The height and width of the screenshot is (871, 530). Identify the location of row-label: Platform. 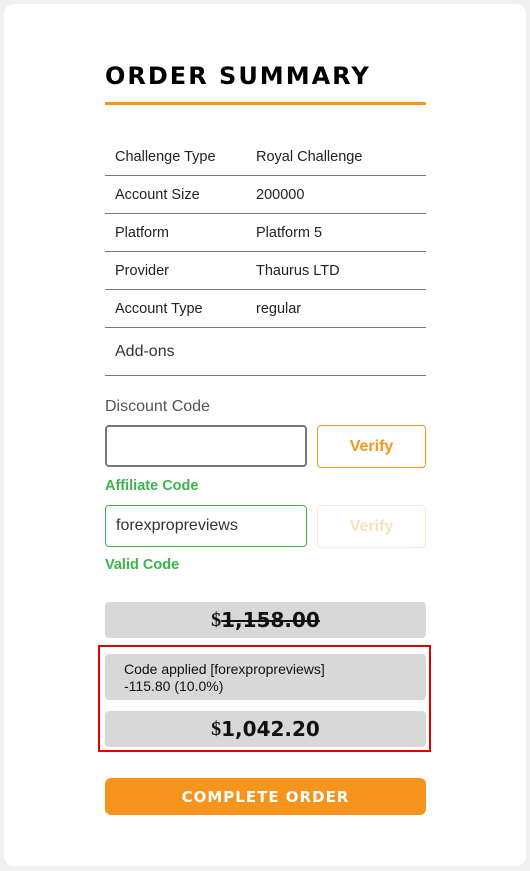
(180, 232).